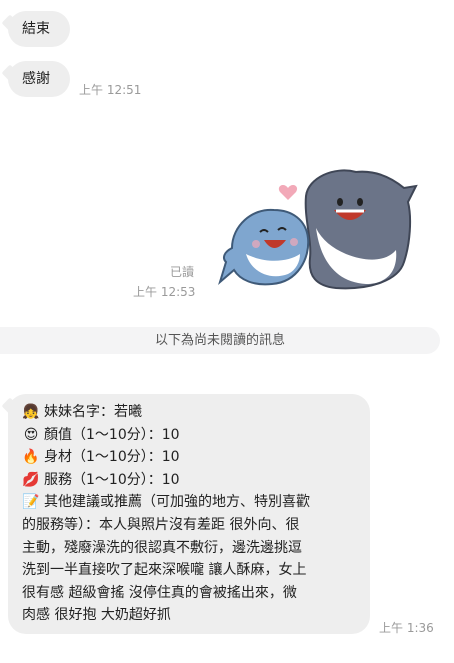 The height and width of the screenshot is (663, 454). What do you see at coordinates (110, 90) in the screenshot?
I see `message-timestamp: 上午 12:51` at bounding box center [110, 90].